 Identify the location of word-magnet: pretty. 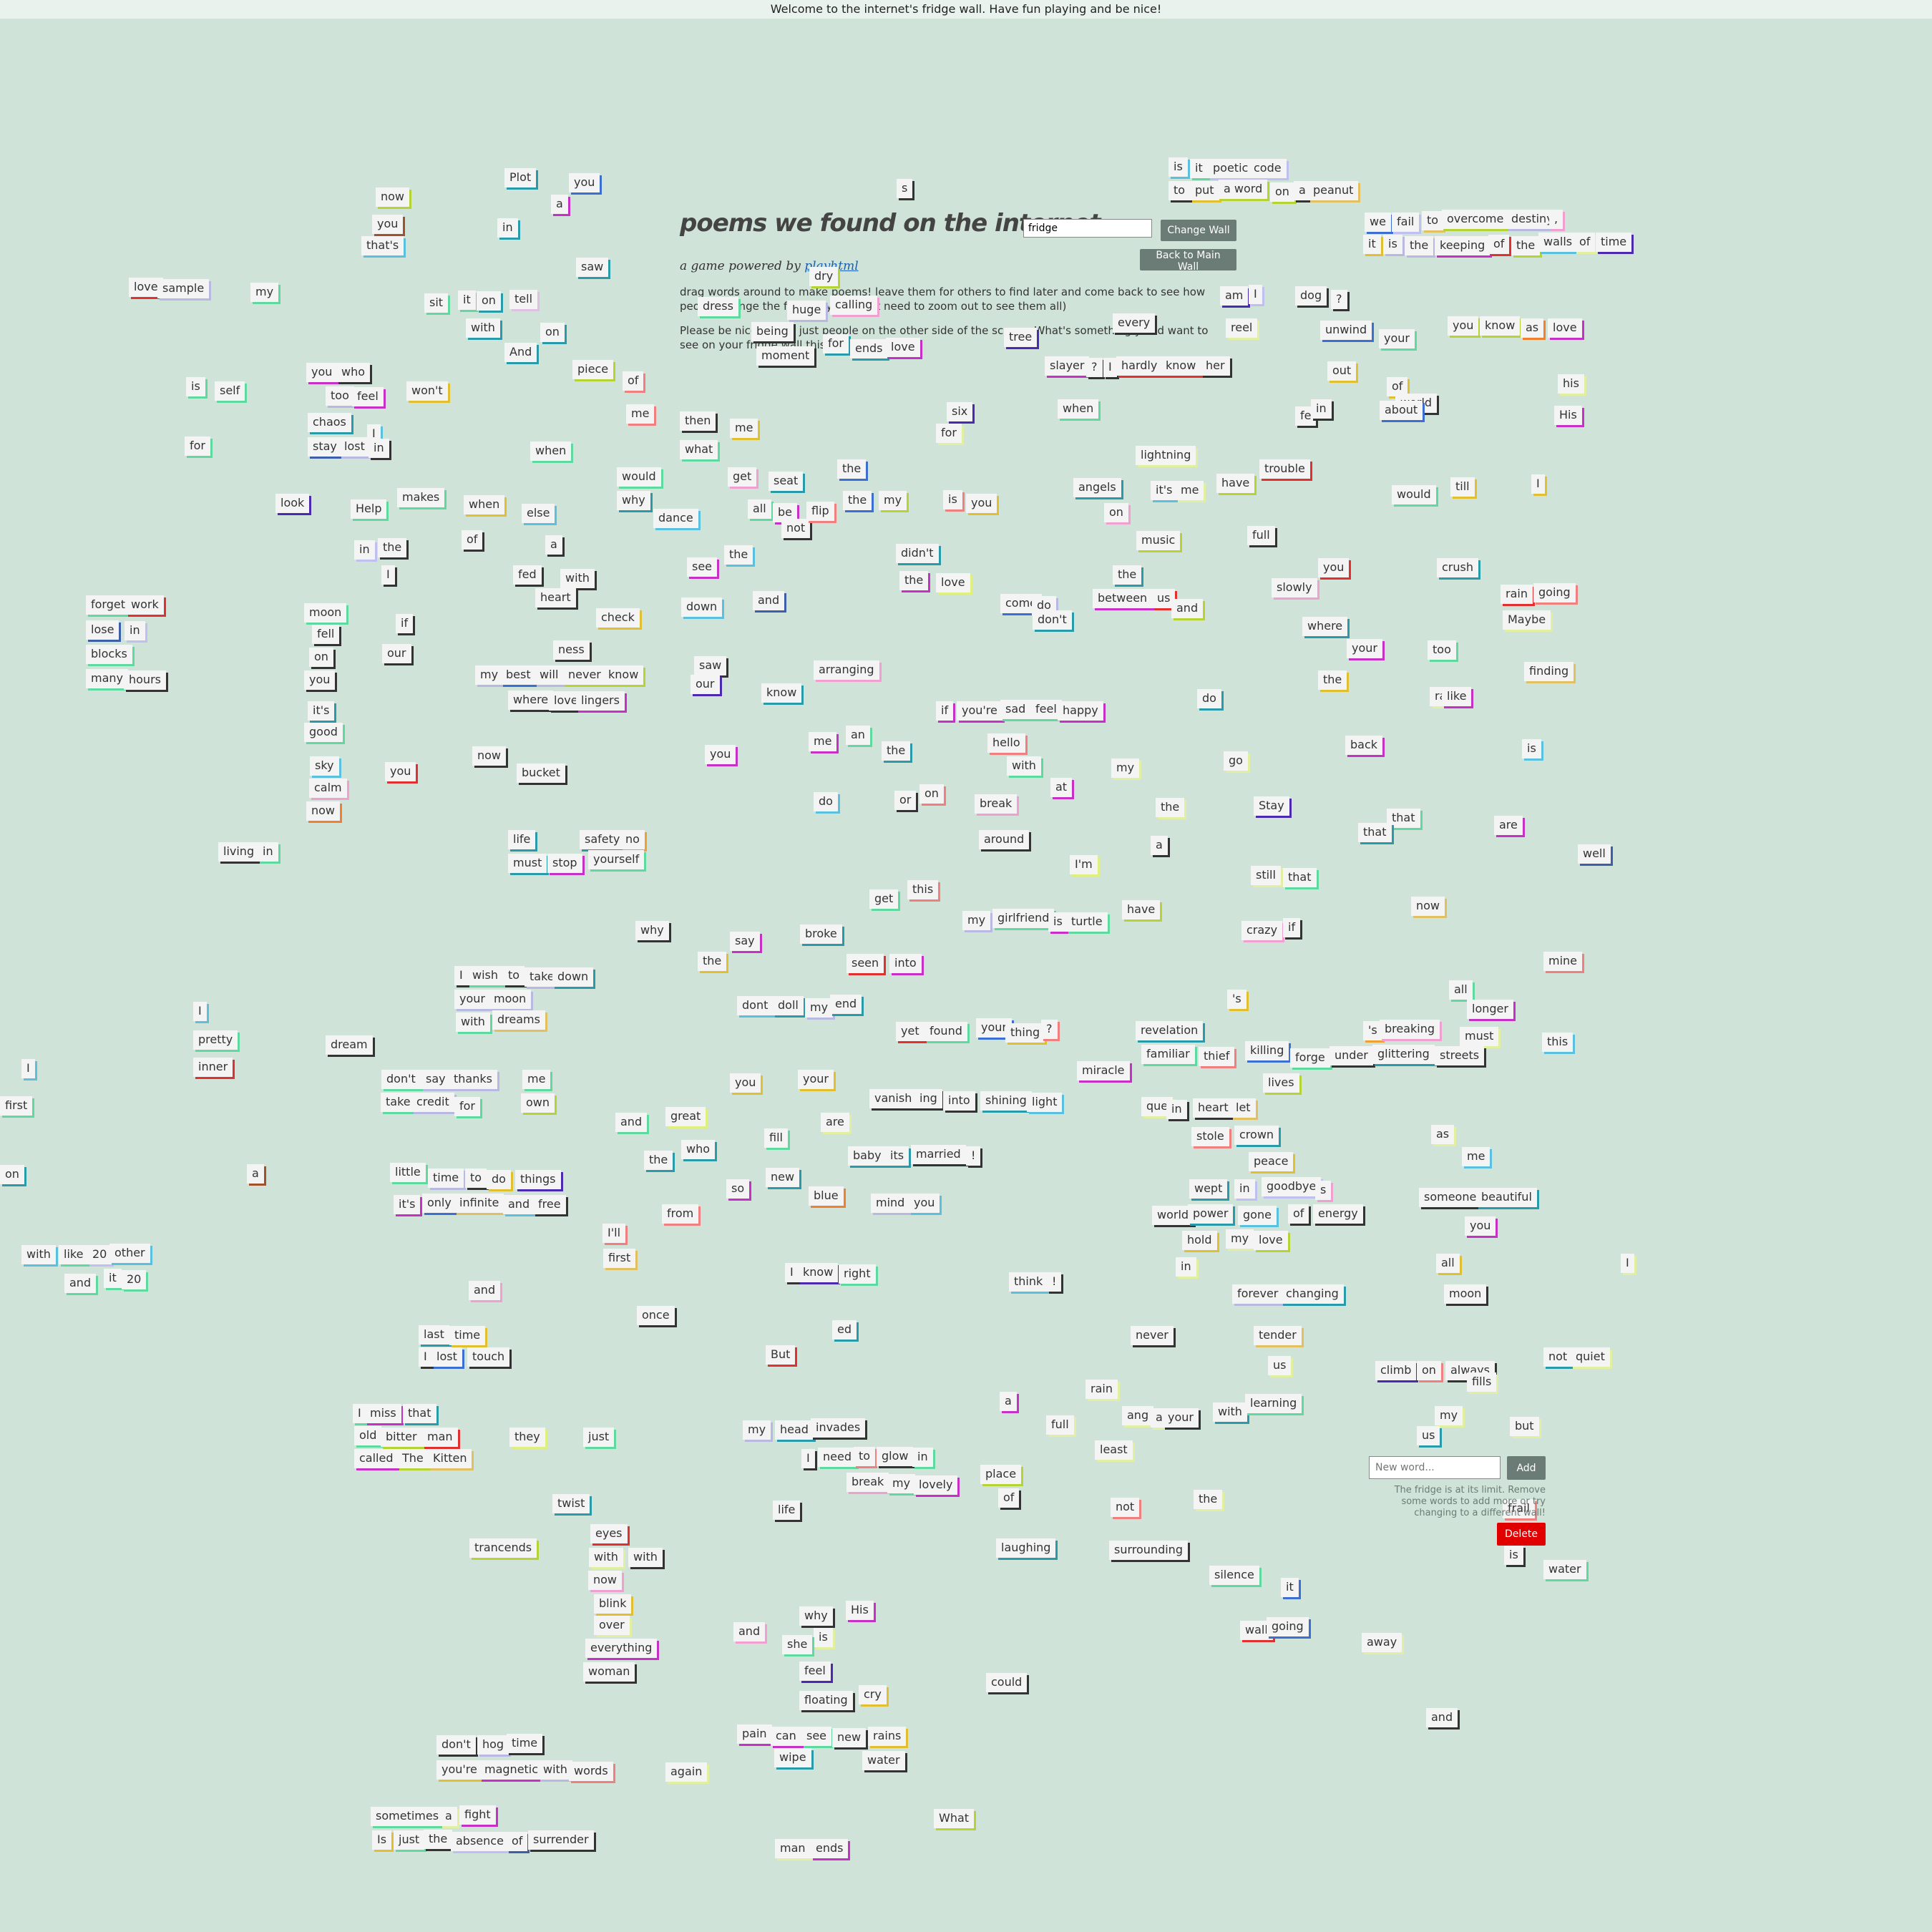
(215, 1040).